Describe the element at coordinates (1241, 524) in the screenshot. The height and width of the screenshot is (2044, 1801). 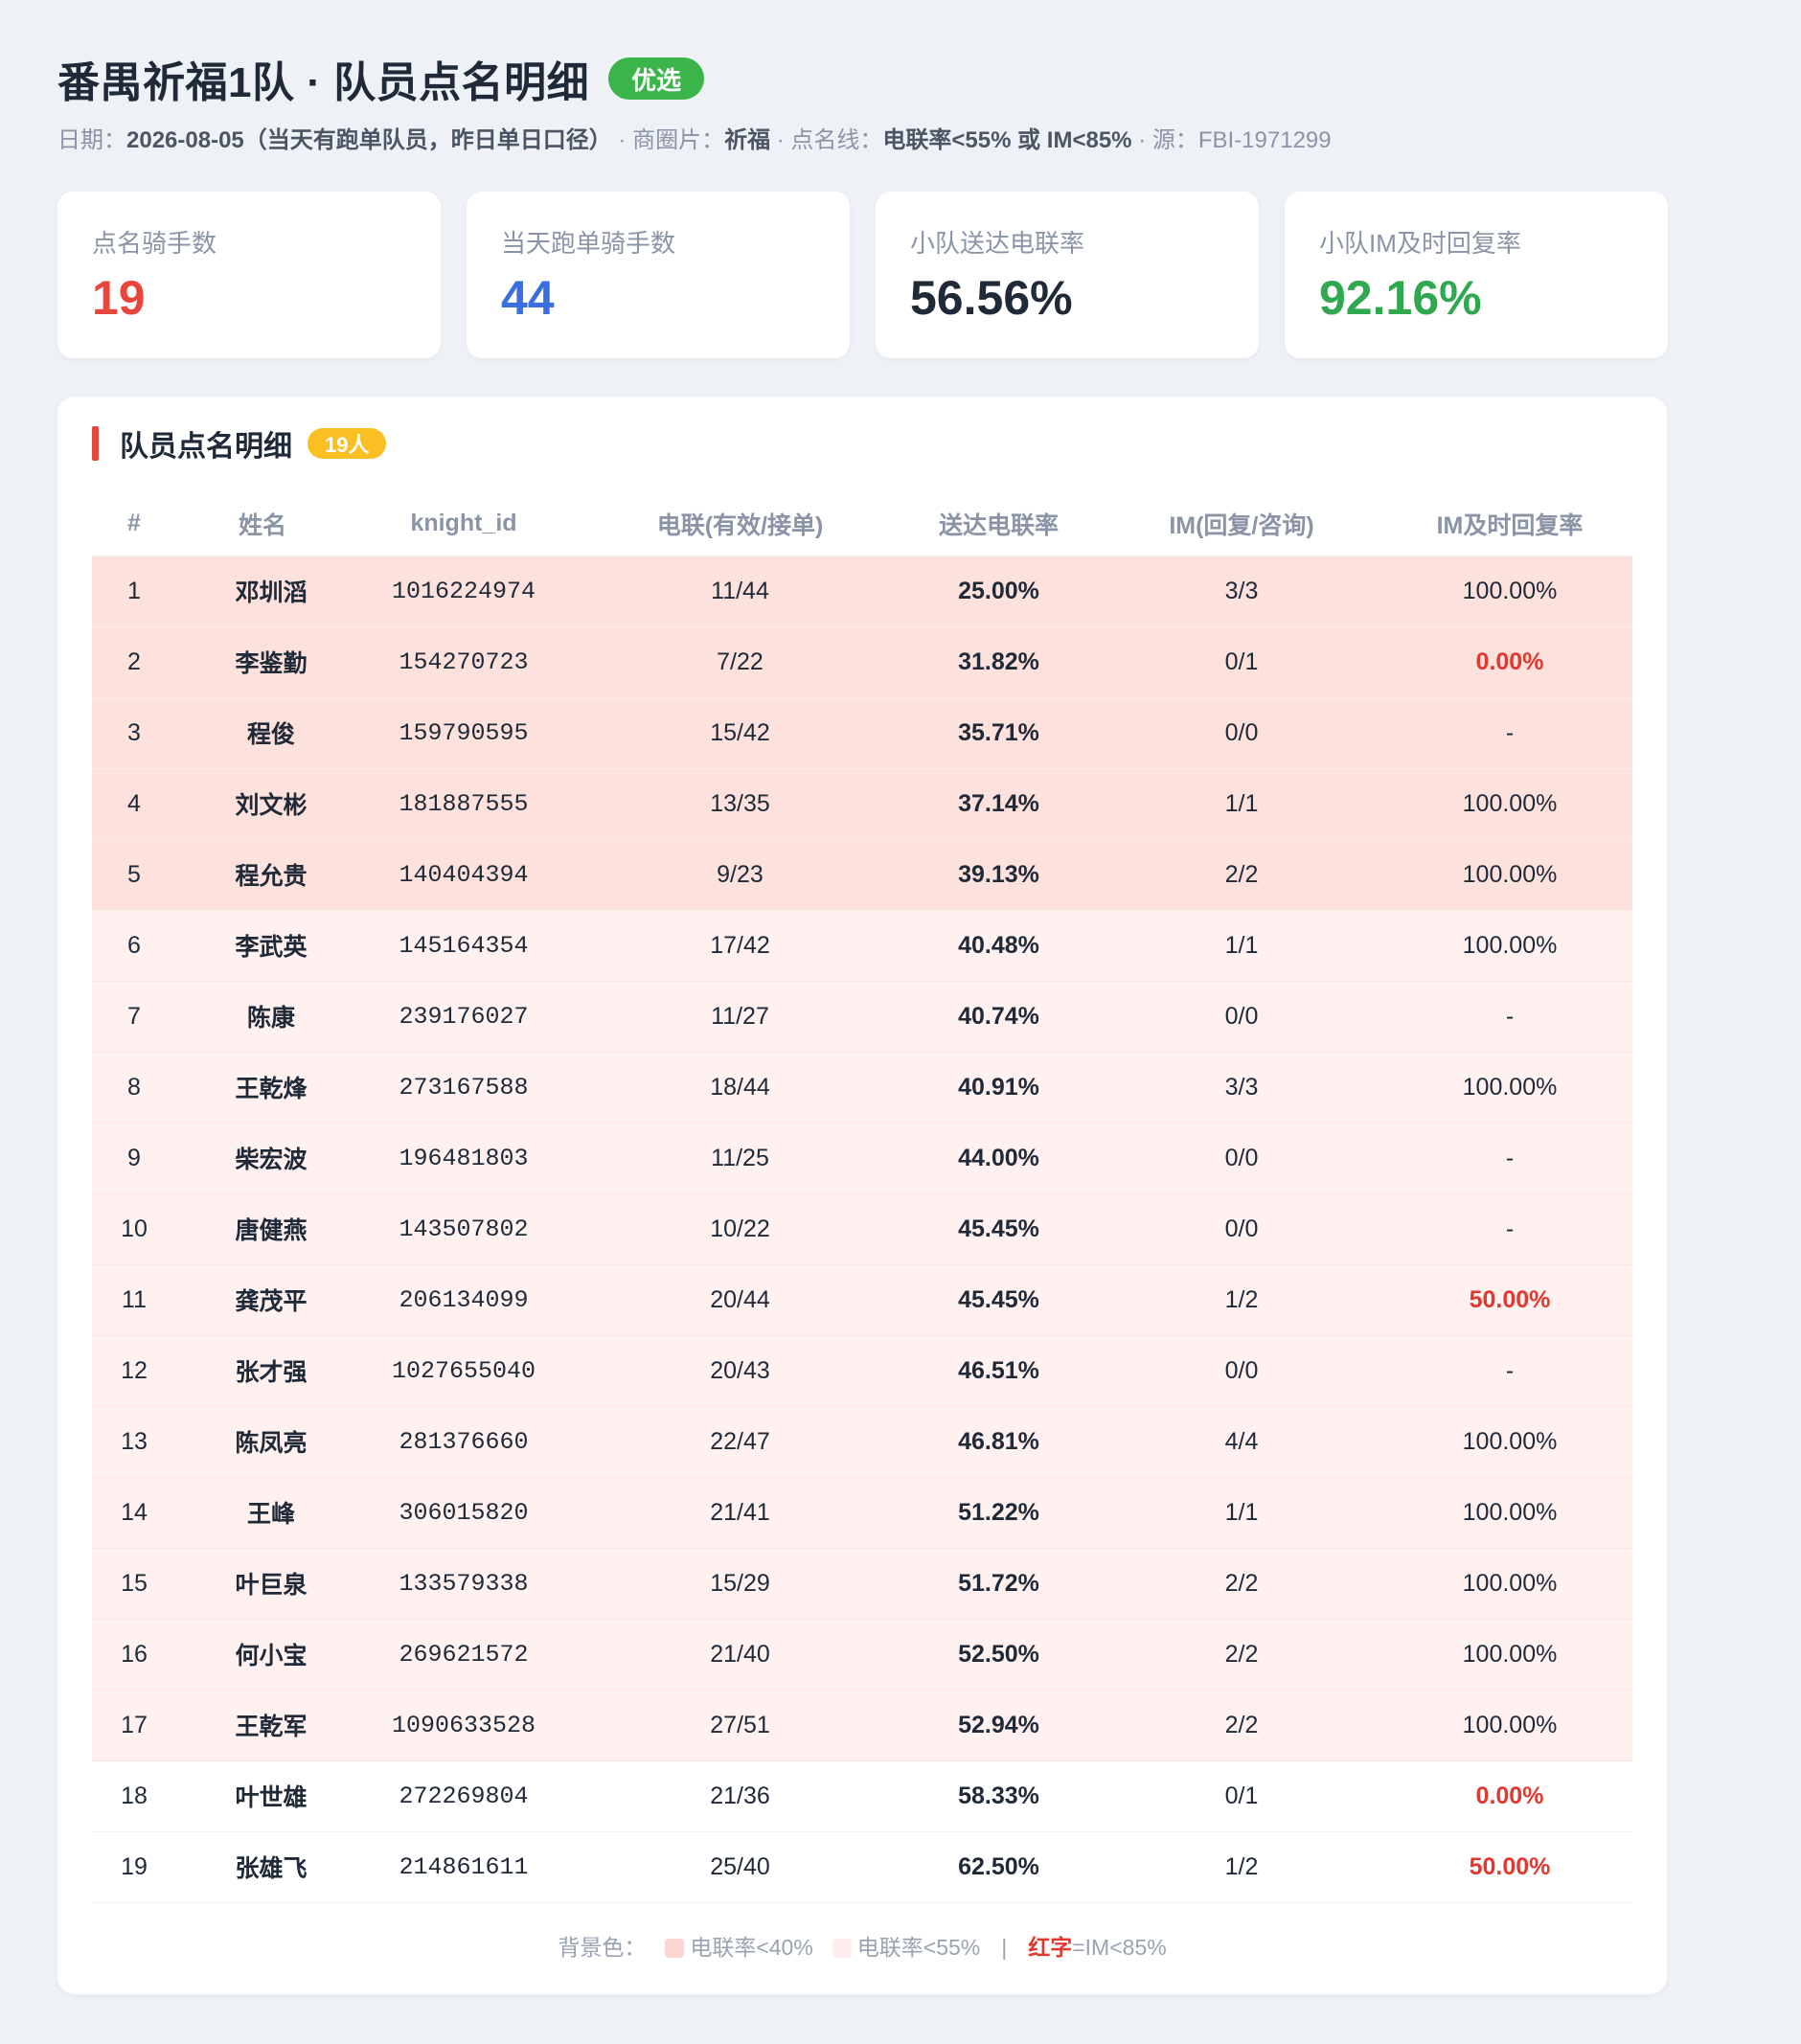
I see `col-header-im: IM(回复/咨询)` at that location.